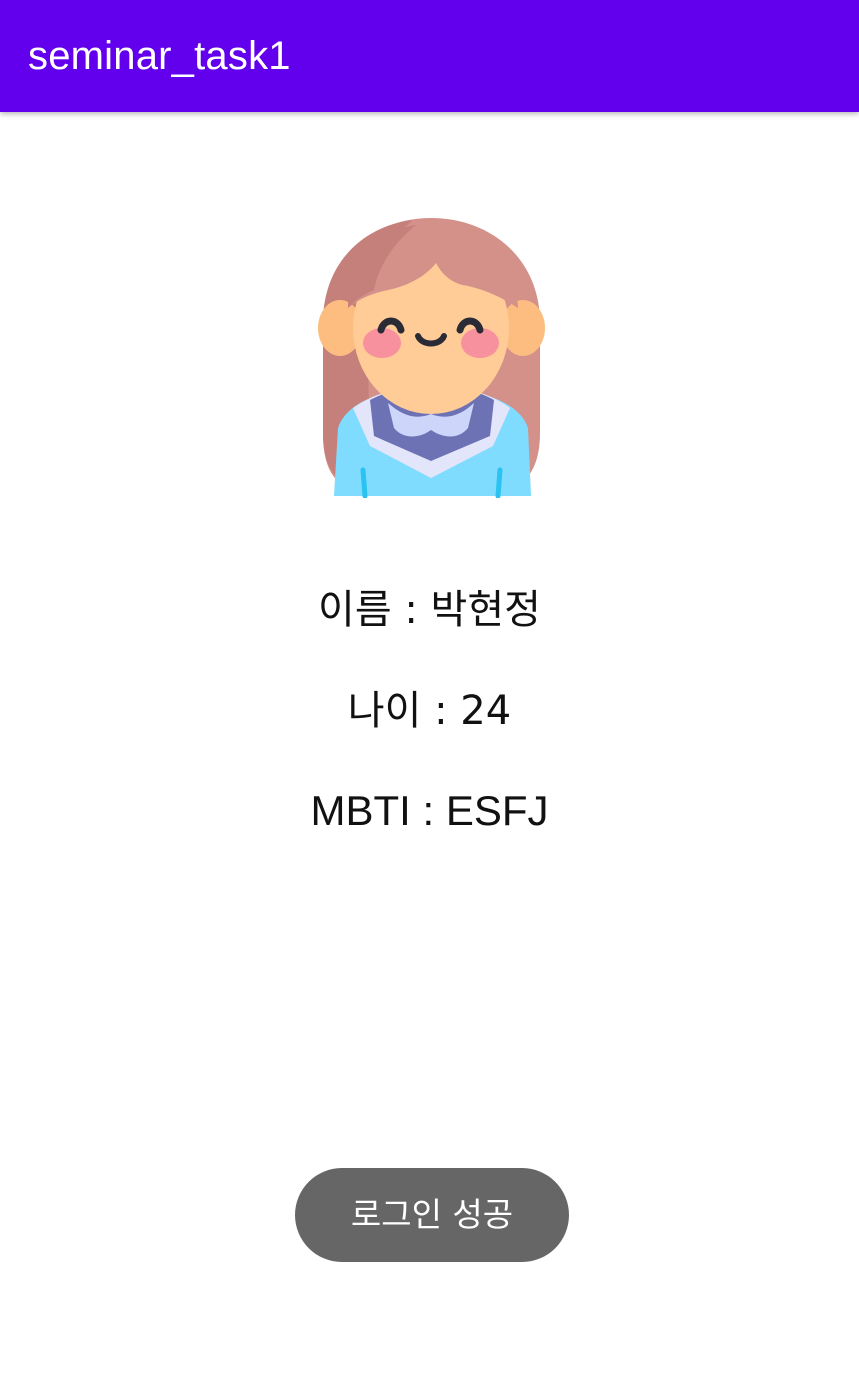 This screenshot has width=859, height=1380. Describe the element at coordinates (429, 56) in the screenshot. I see `app-bar: seminar_task1` at that location.